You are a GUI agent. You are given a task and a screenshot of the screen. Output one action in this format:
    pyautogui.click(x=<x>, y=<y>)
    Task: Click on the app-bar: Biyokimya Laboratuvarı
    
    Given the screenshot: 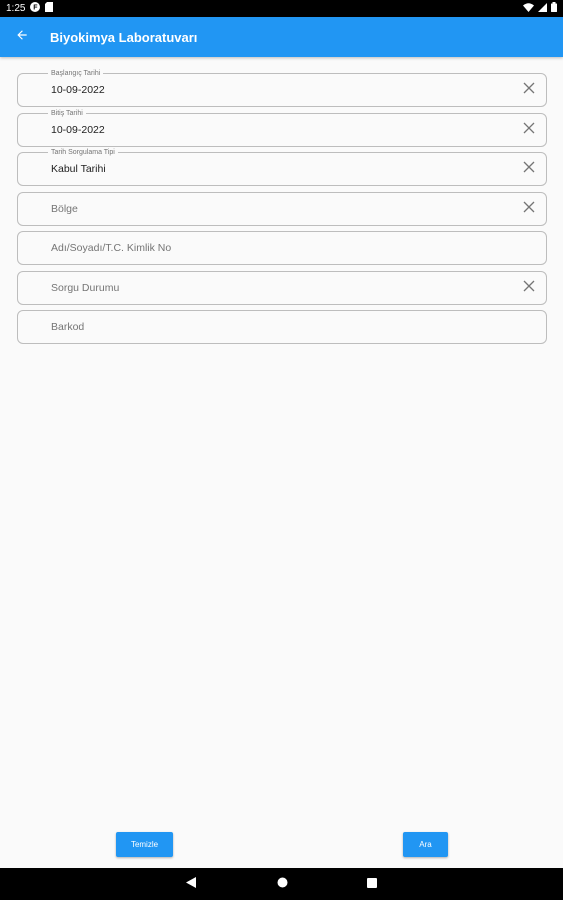 What is the action you would take?
    pyautogui.click(x=281, y=37)
    